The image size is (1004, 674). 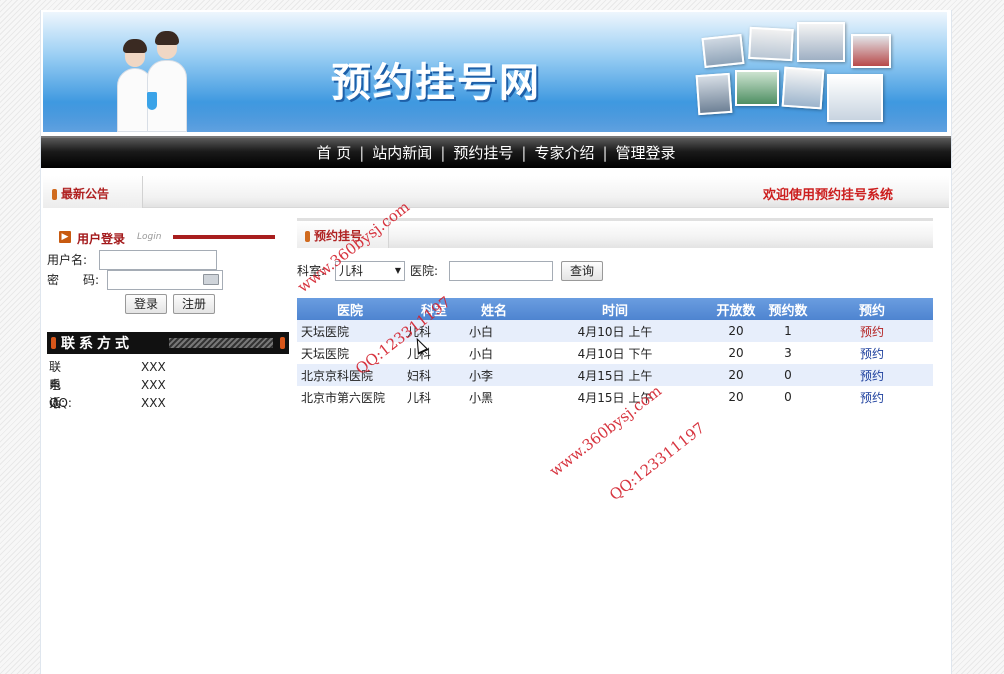 What do you see at coordinates (60, 403) in the screenshot?
I see `contact-label: QQ:` at bounding box center [60, 403].